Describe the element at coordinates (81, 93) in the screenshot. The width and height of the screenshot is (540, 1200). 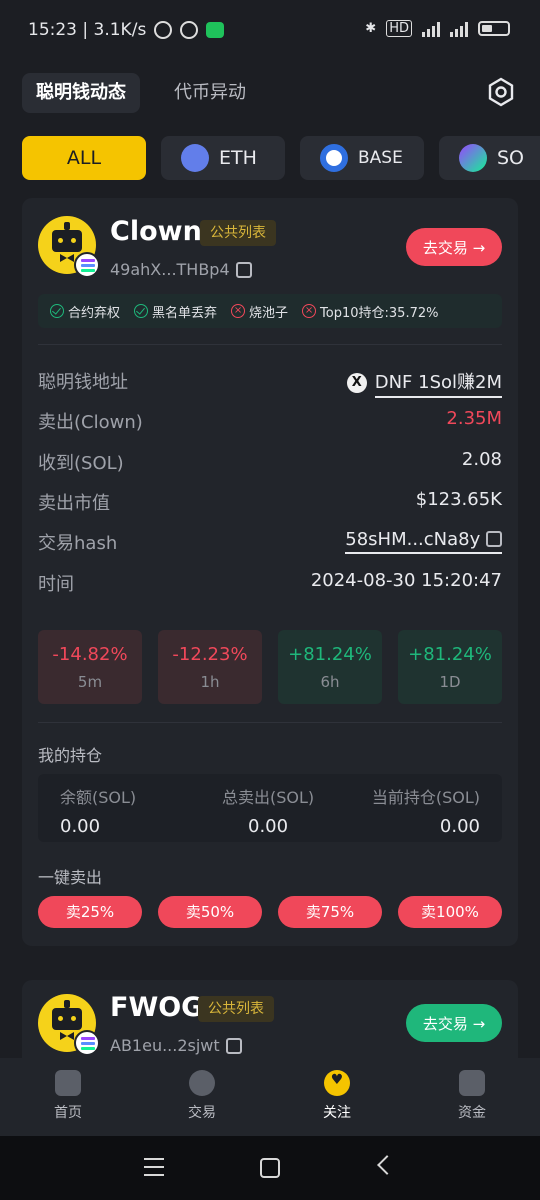
I see `tab-smart-money: 聪明钱动态` at that location.